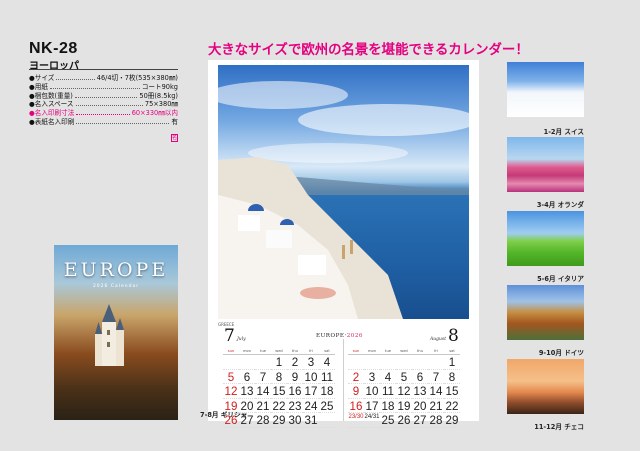 This screenshot has height=451, width=640. Describe the element at coordinates (452, 377) in the screenshot. I see `day-cell: 8` at that location.